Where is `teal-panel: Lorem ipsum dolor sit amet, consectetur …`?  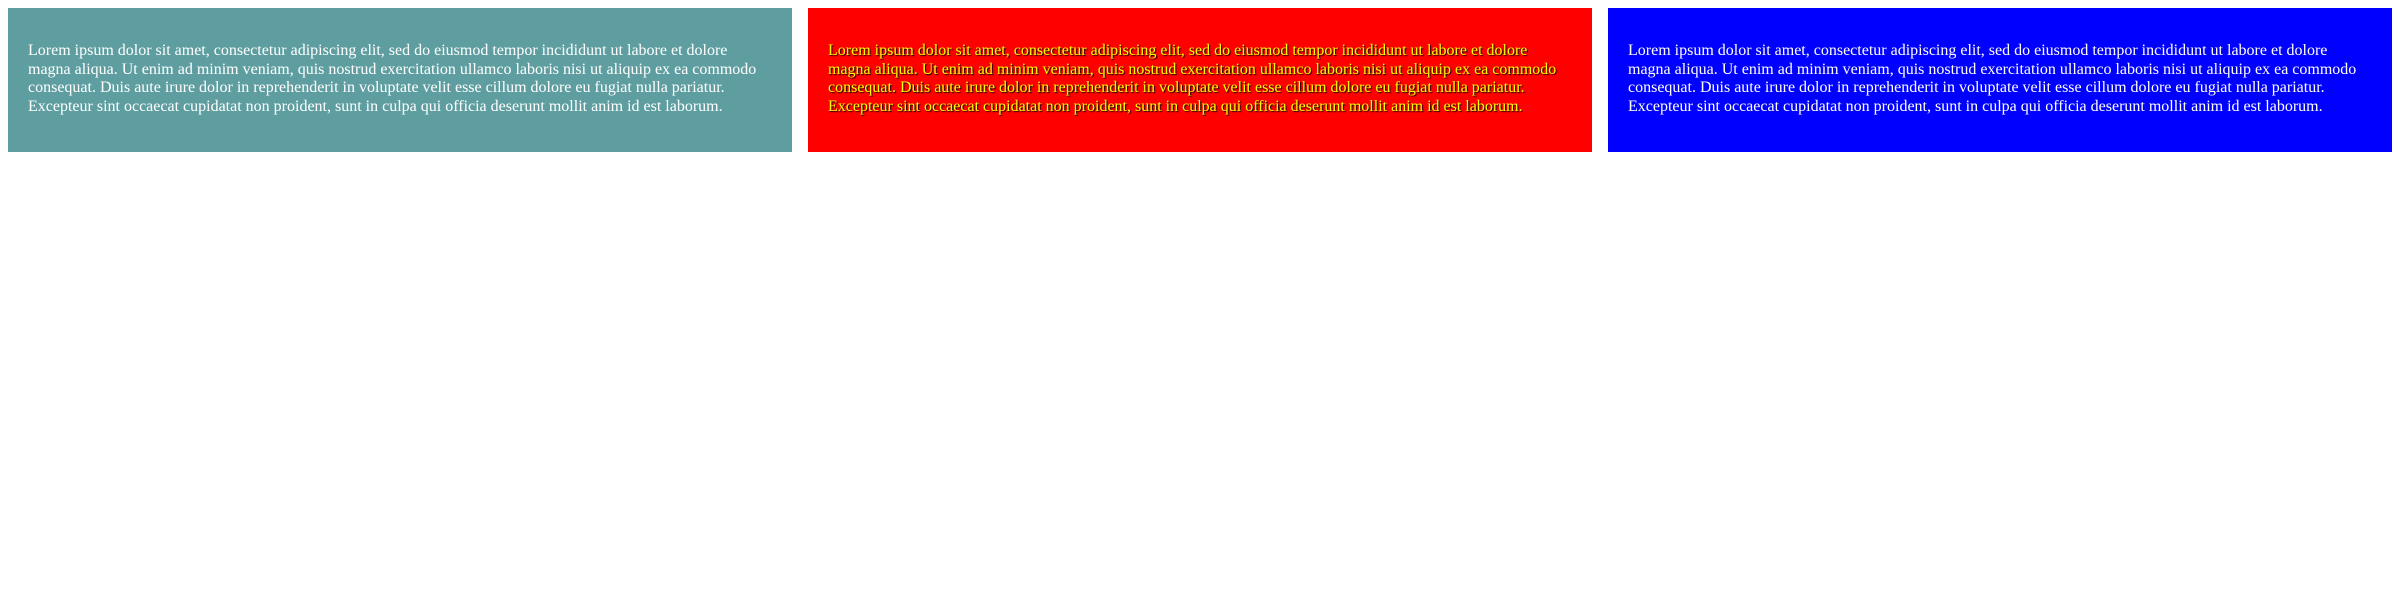
teal-panel: Lorem ipsum dolor sit amet, consectetur … is located at coordinates (400, 80).